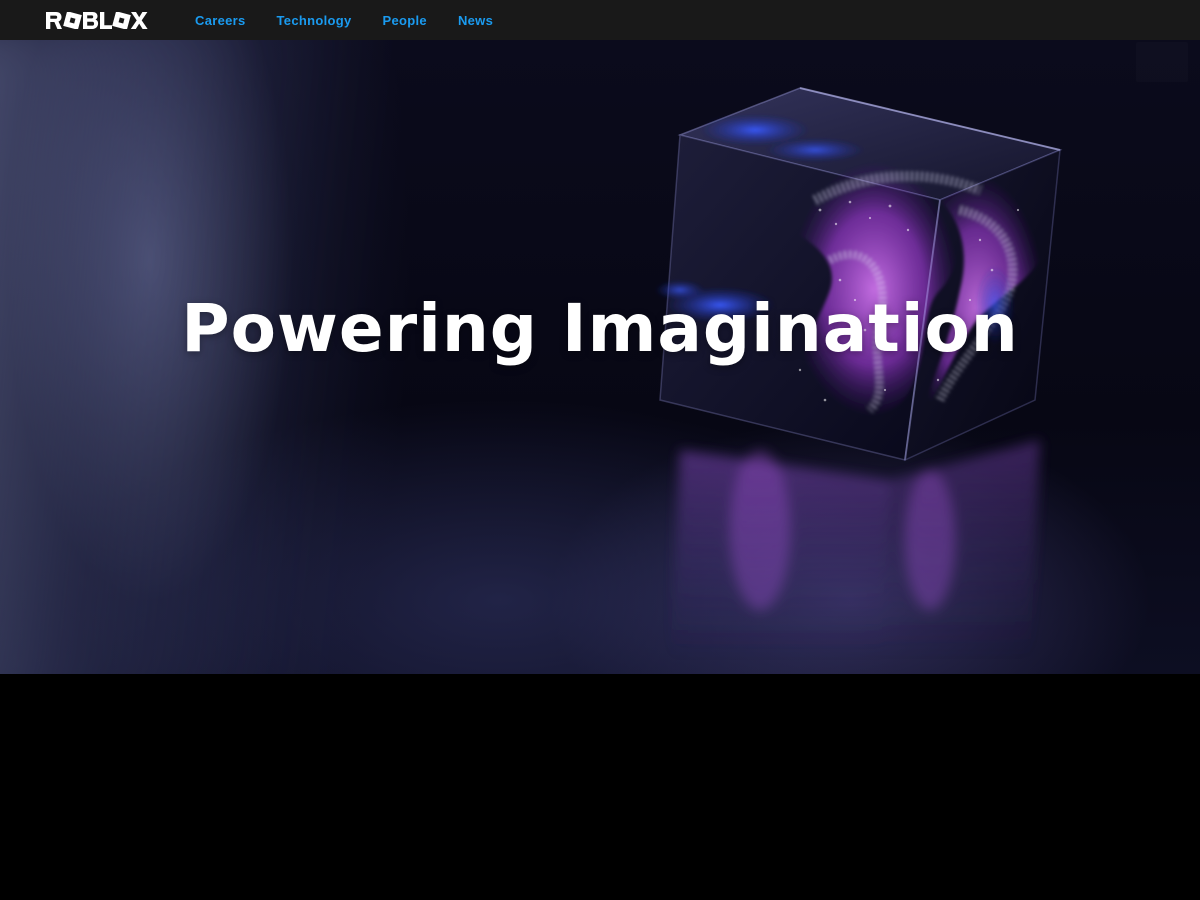  What do you see at coordinates (600, 328) in the screenshot?
I see `hero-title: Powering Imagination` at bounding box center [600, 328].